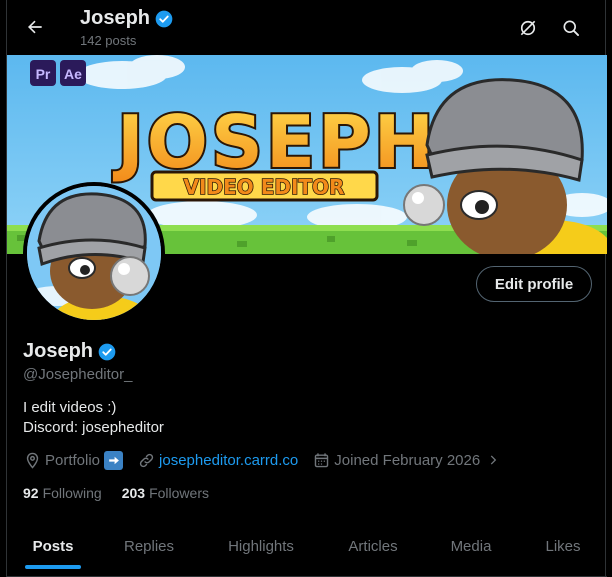 The width and height of the screenshot is (612, 577). Describe the element at coordinates (116, 493) in the screenshot. I see `follow-stats: 92 Following 203 Followers` at that location.